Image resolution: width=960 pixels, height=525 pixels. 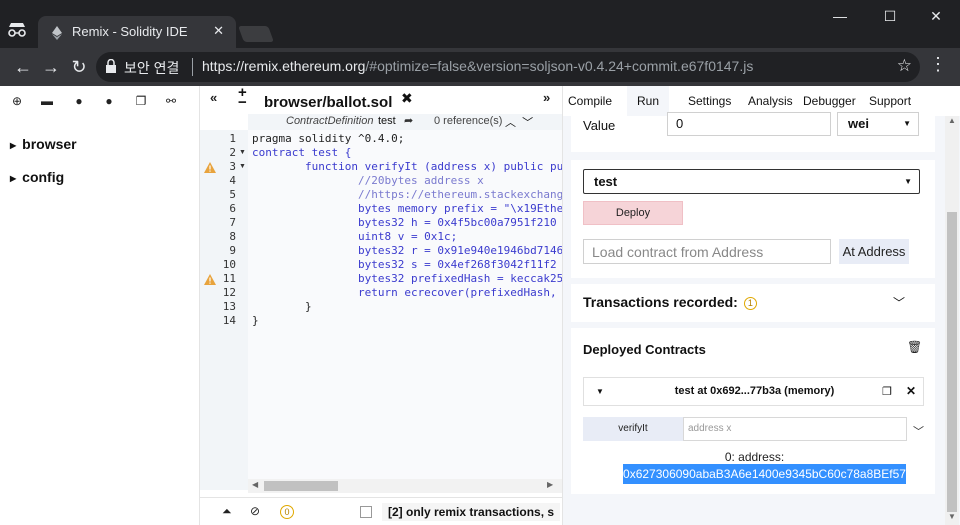 What do you see at coordinates (408, 120) in the screenshot?
I see `goto-definition-icon: ➦` at bounding box center [408, 120].